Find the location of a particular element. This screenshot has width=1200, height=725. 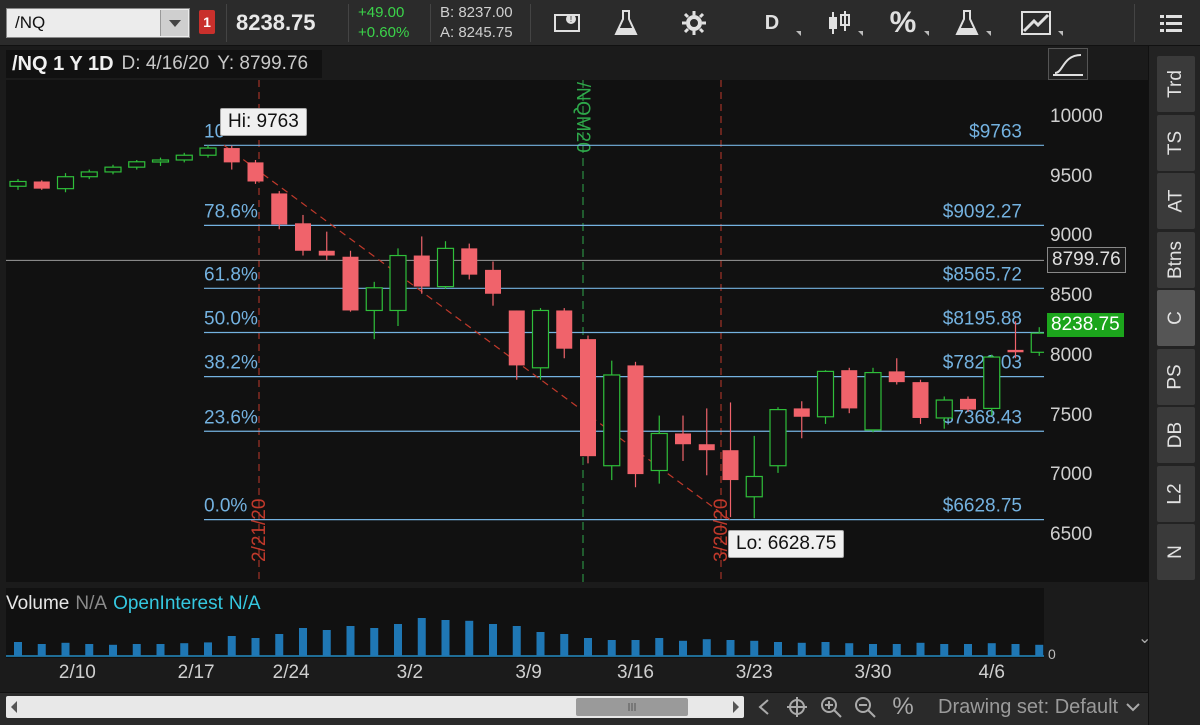

volume-header: Volume N/A OpenInterest N/A is located at coordinates (136, 604).